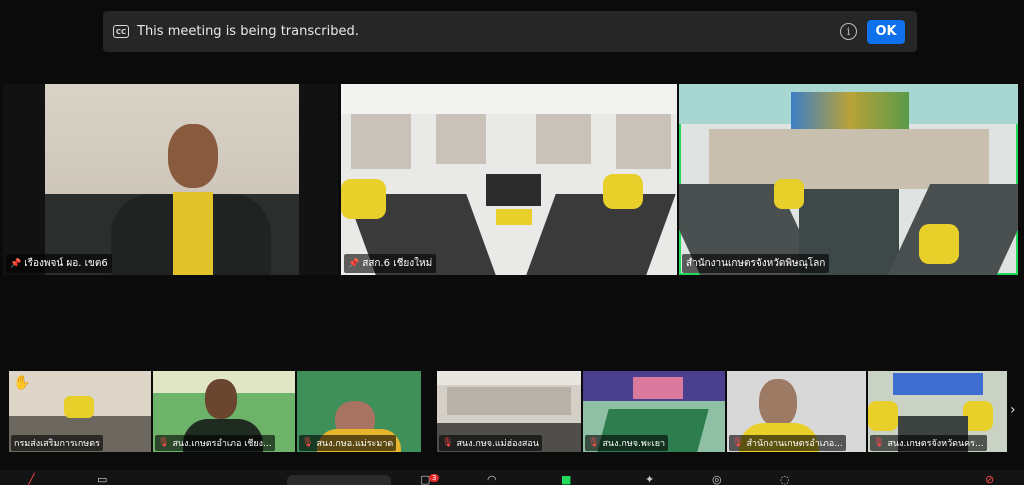 Image resolution: width=1024 pixels, height=485 pixels. I want to click on gallery-tile-5: 🎙 สนง.กษจ.พะเยา, so click(654, 411).